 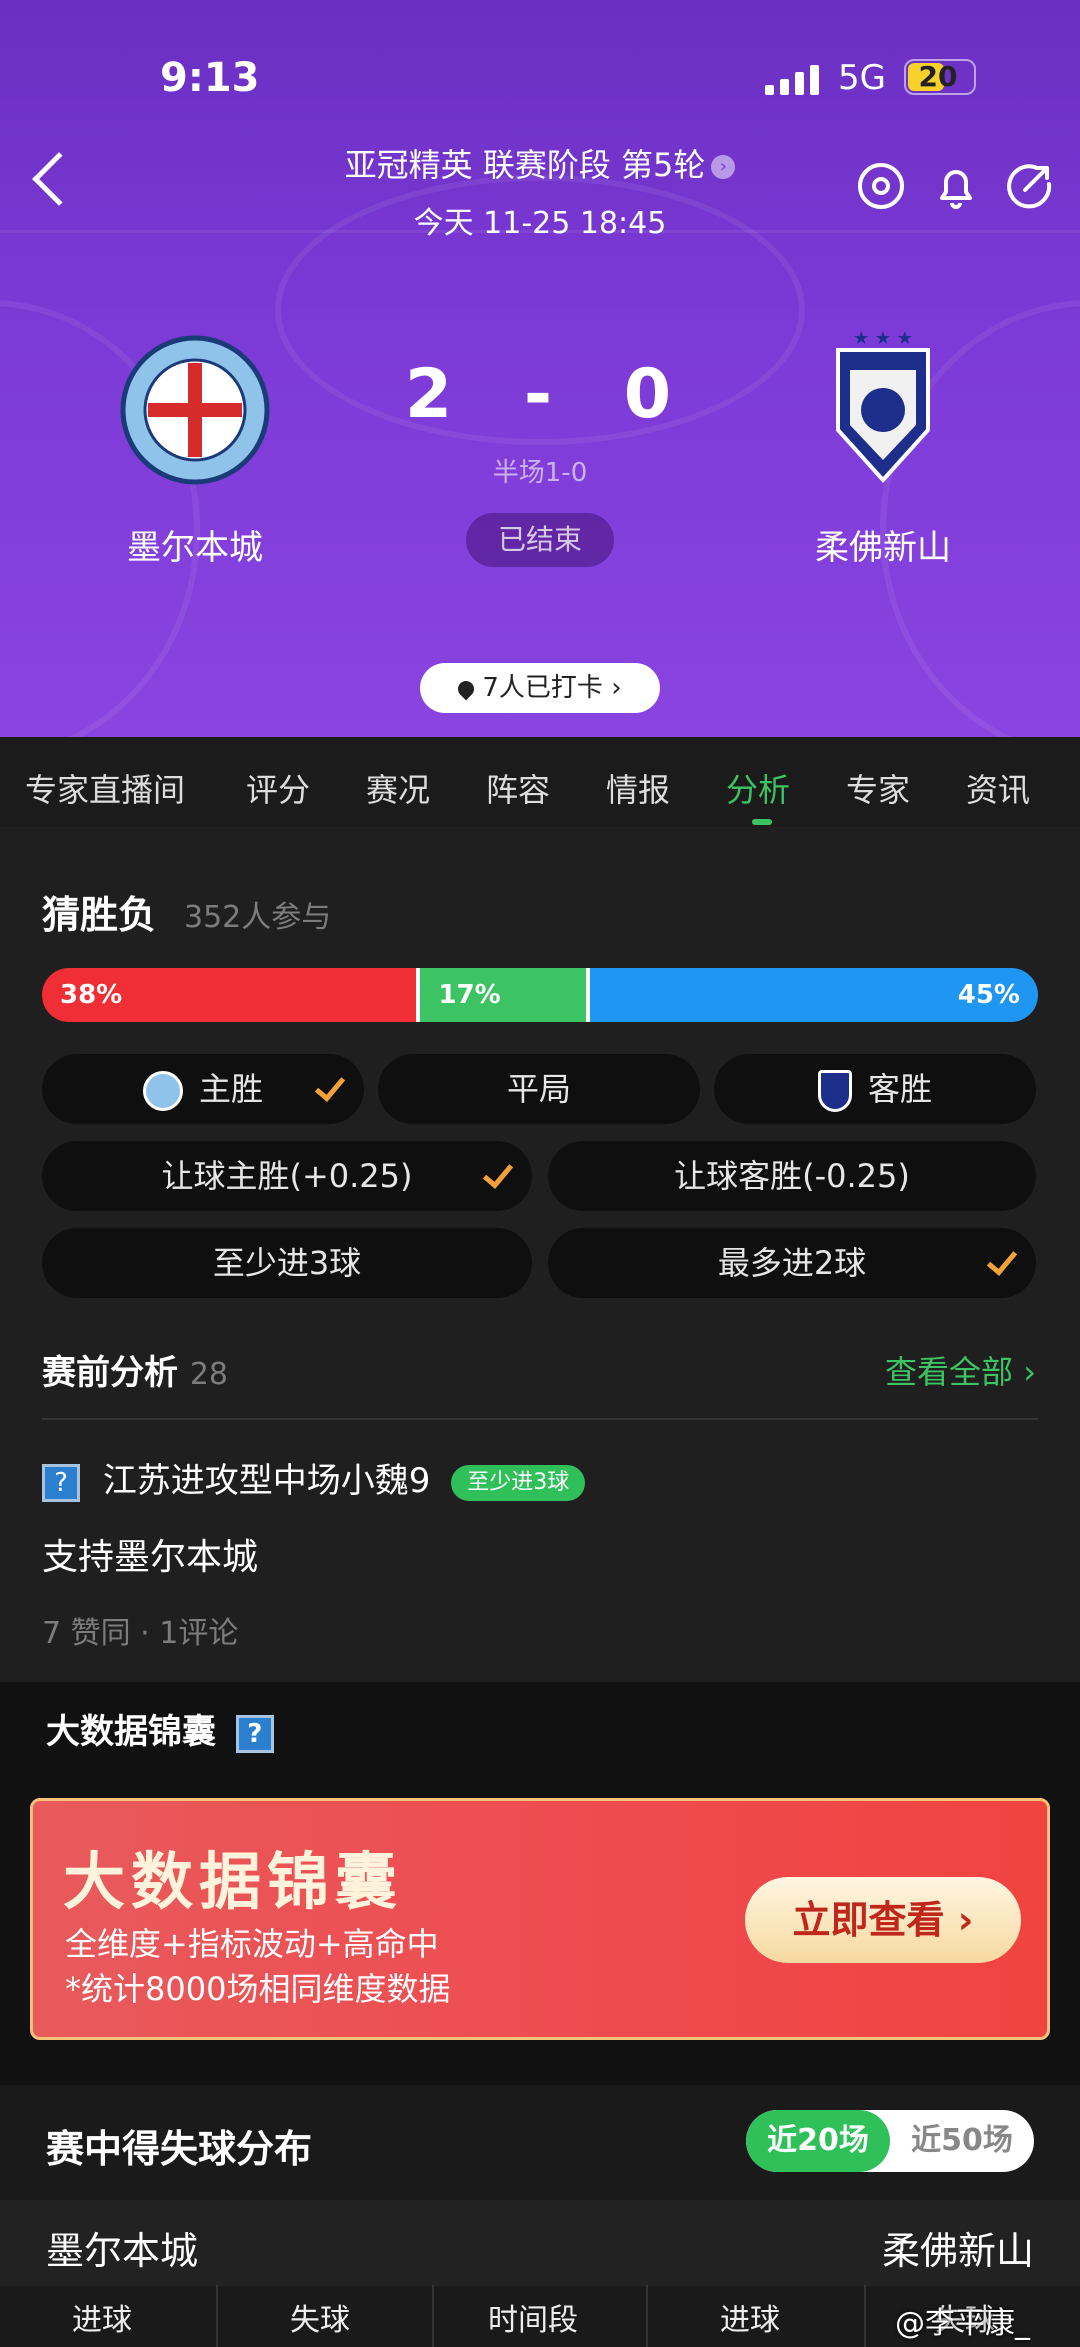 I want to click on tab-match-status: 赛况, so click(x=398, y=788).